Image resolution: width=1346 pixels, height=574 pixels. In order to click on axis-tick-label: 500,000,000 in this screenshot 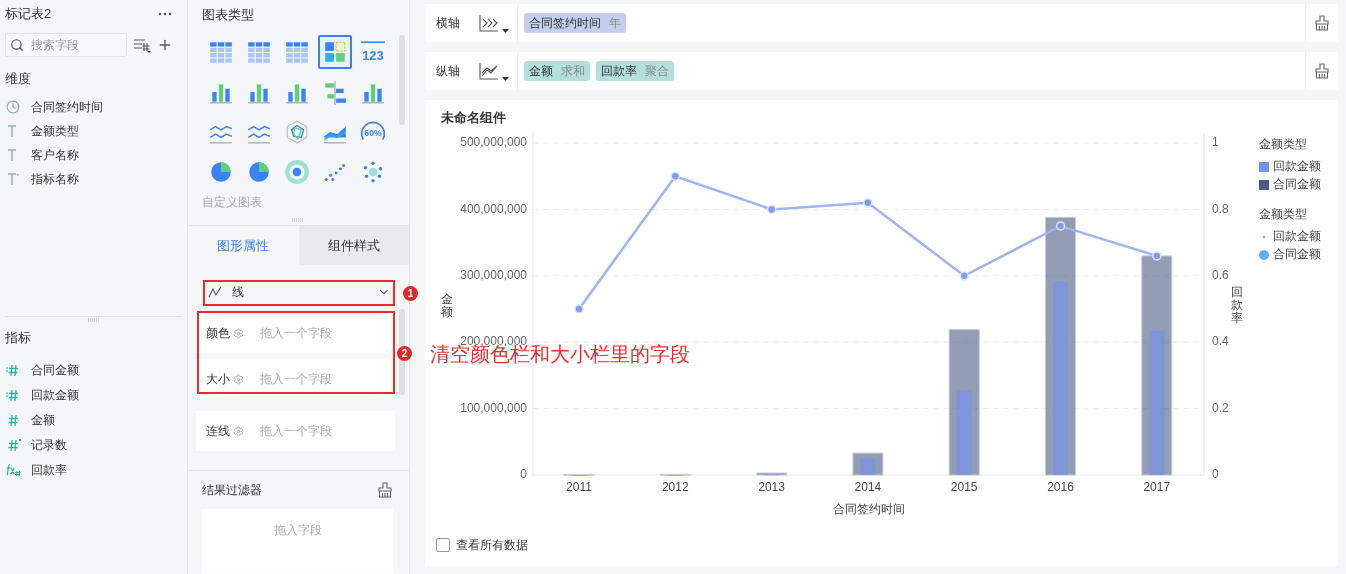, I will do `click(493, 141)`.